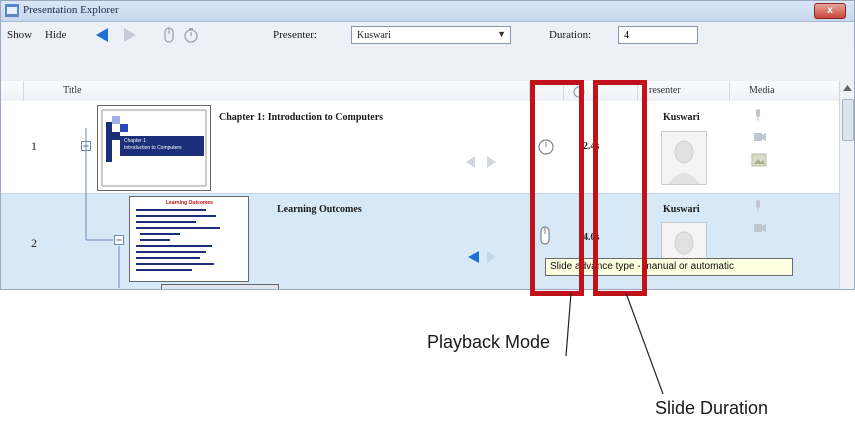  What do you see at coordinates (614, 343) in the screenshot?
I see `callout-lines` at bounding box center [614, 343].